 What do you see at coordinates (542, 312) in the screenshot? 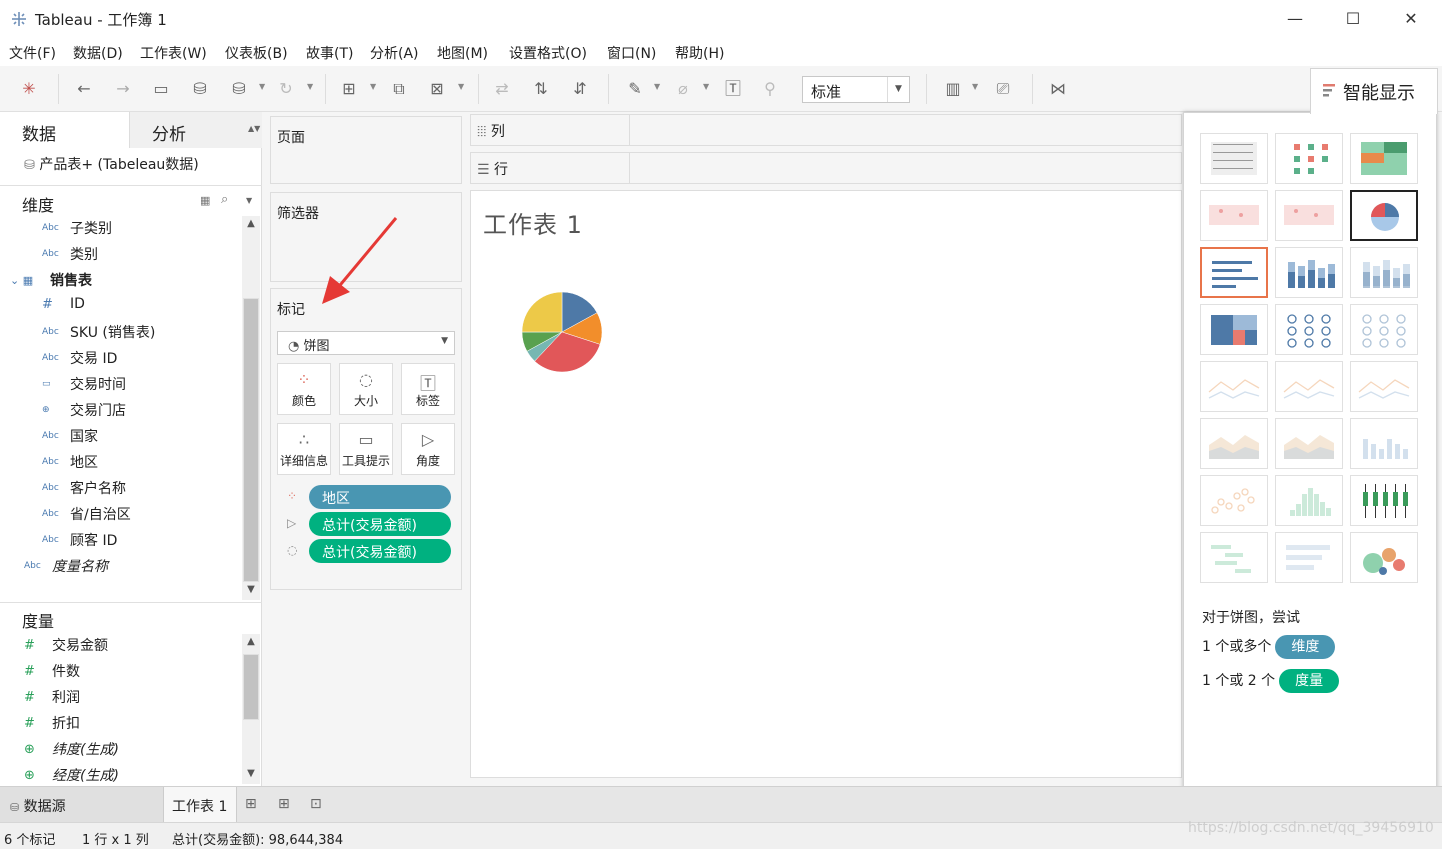
I see `pie-slice` at bounding box center [542, 312].